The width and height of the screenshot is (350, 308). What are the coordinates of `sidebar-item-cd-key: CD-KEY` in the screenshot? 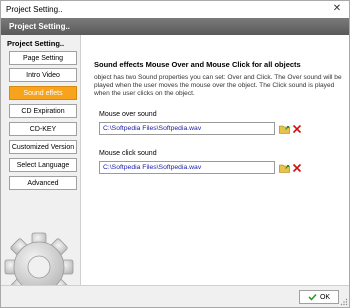 It's located at (43, 129).